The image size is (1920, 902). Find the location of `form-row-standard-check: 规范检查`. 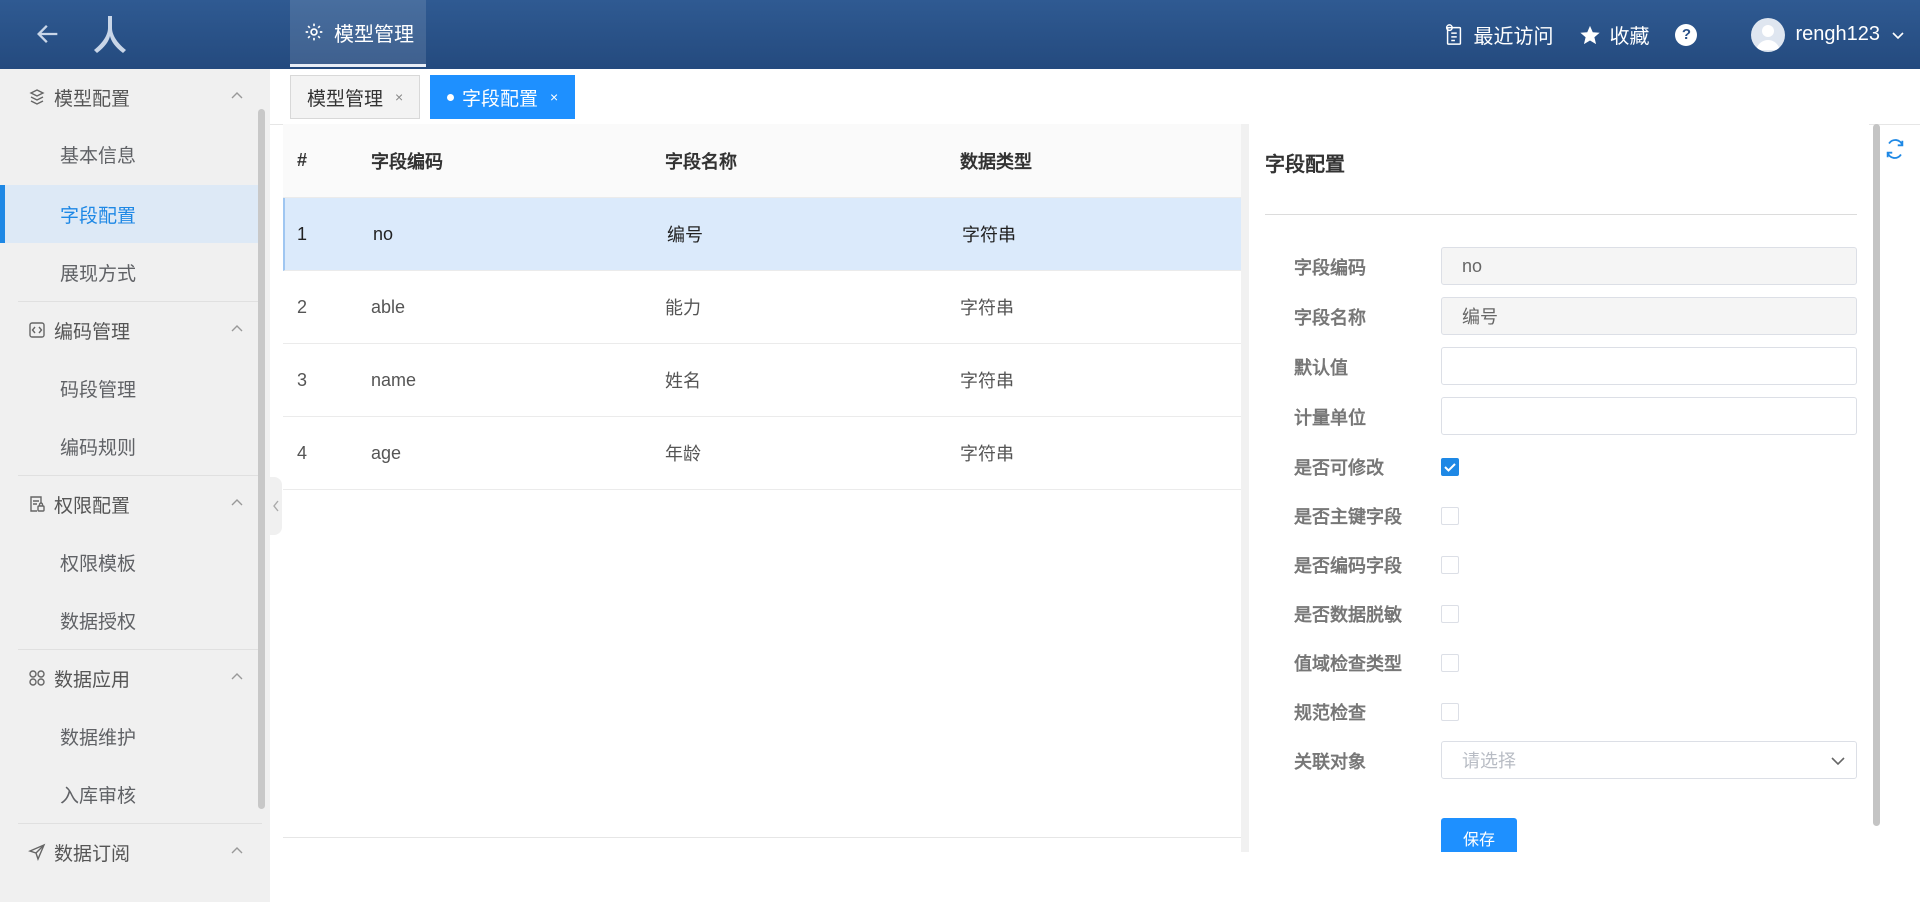

form-row-standard-check: 规范检查 is located at coordinates (1559, 712).